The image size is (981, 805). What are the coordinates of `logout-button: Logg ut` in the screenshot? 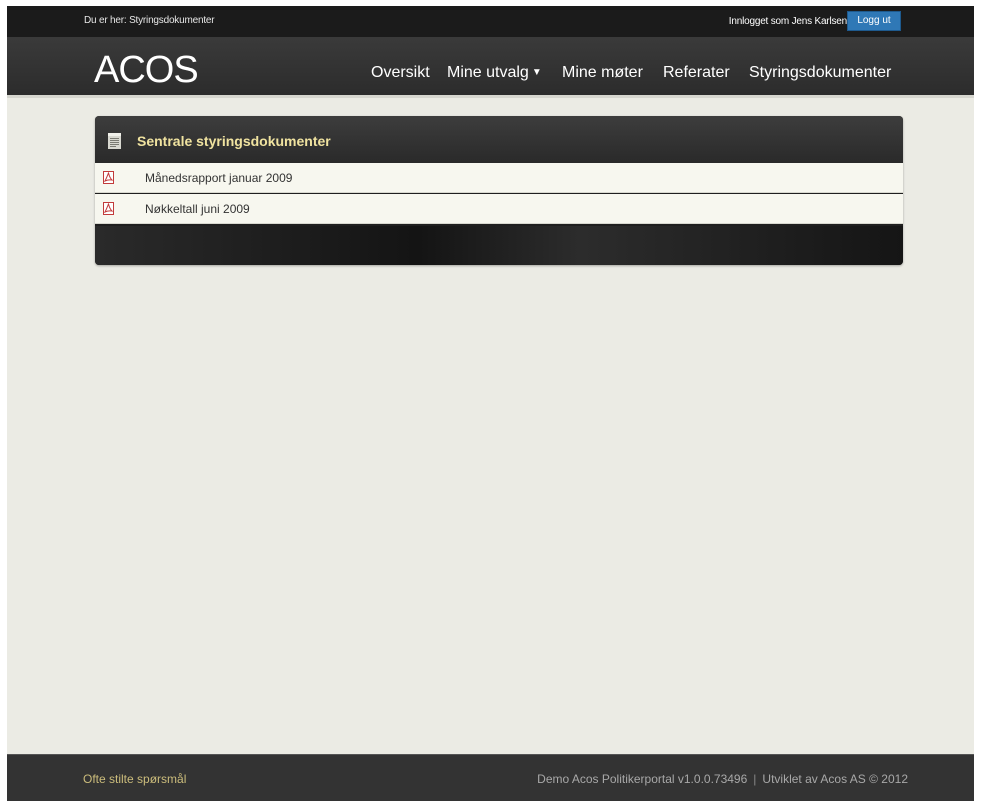 It's located at (874, 21).